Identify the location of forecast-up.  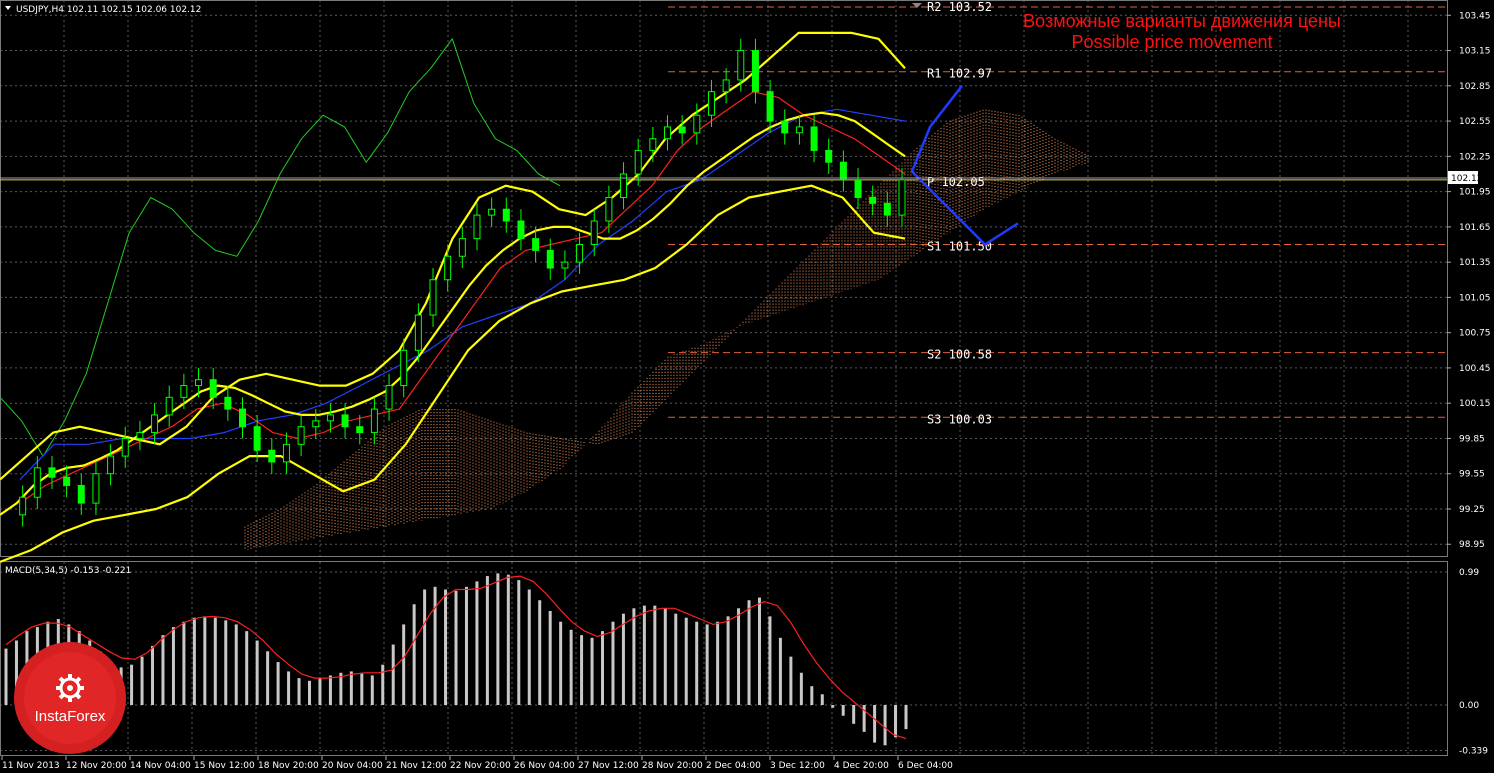
(936, 129).